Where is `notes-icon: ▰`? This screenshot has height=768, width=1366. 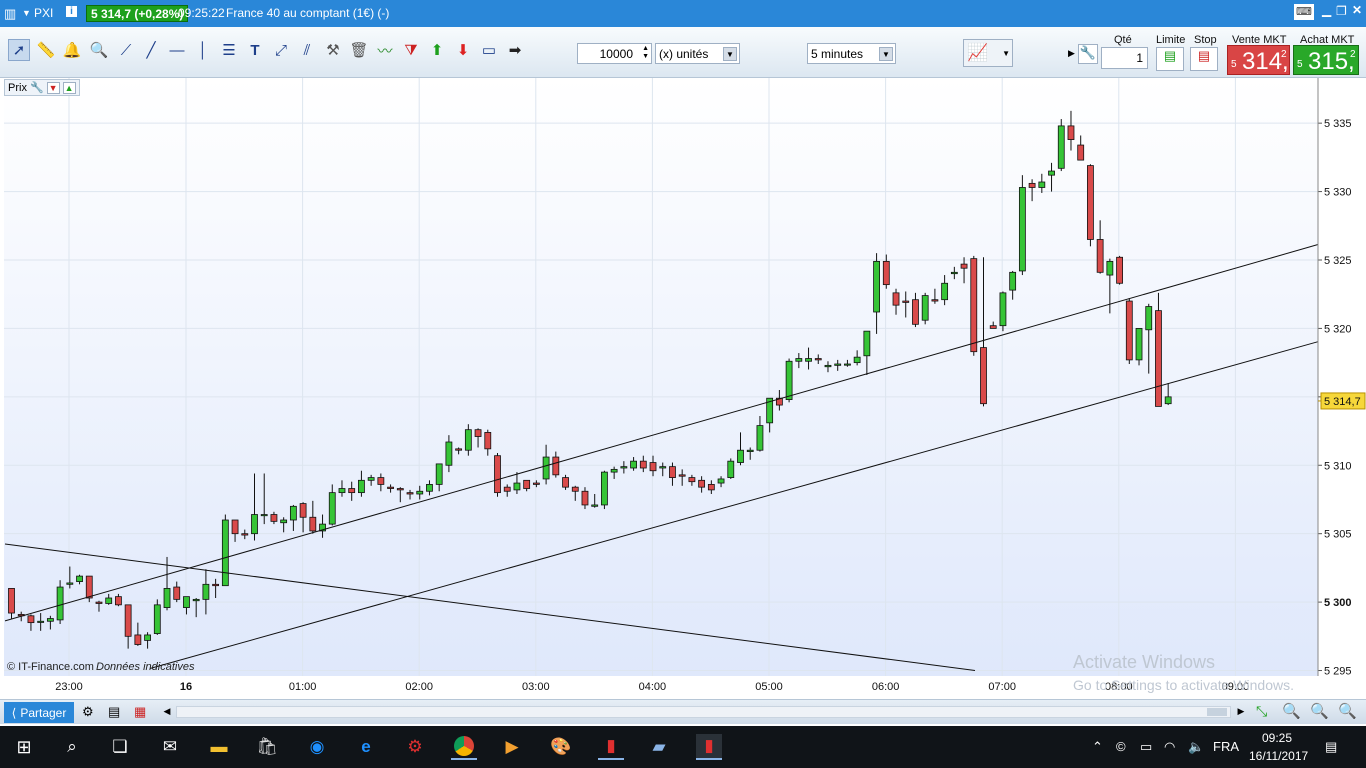 notes-icon: ▰ is located at coordinates (659, 747).